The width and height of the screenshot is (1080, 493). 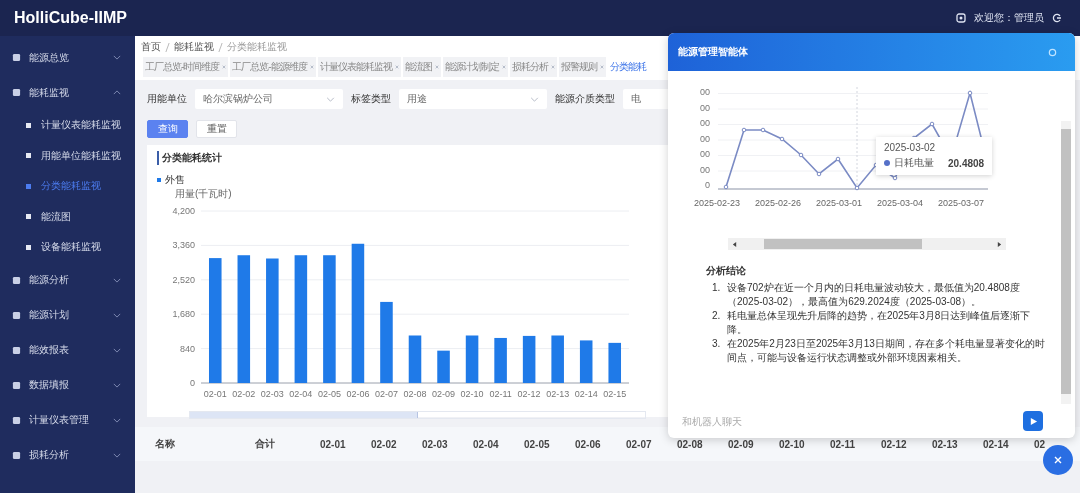 What do you see at coordinates (167, 129) in the screenshot?
I see `action-button: 查询` at bounding box center [167, 129].